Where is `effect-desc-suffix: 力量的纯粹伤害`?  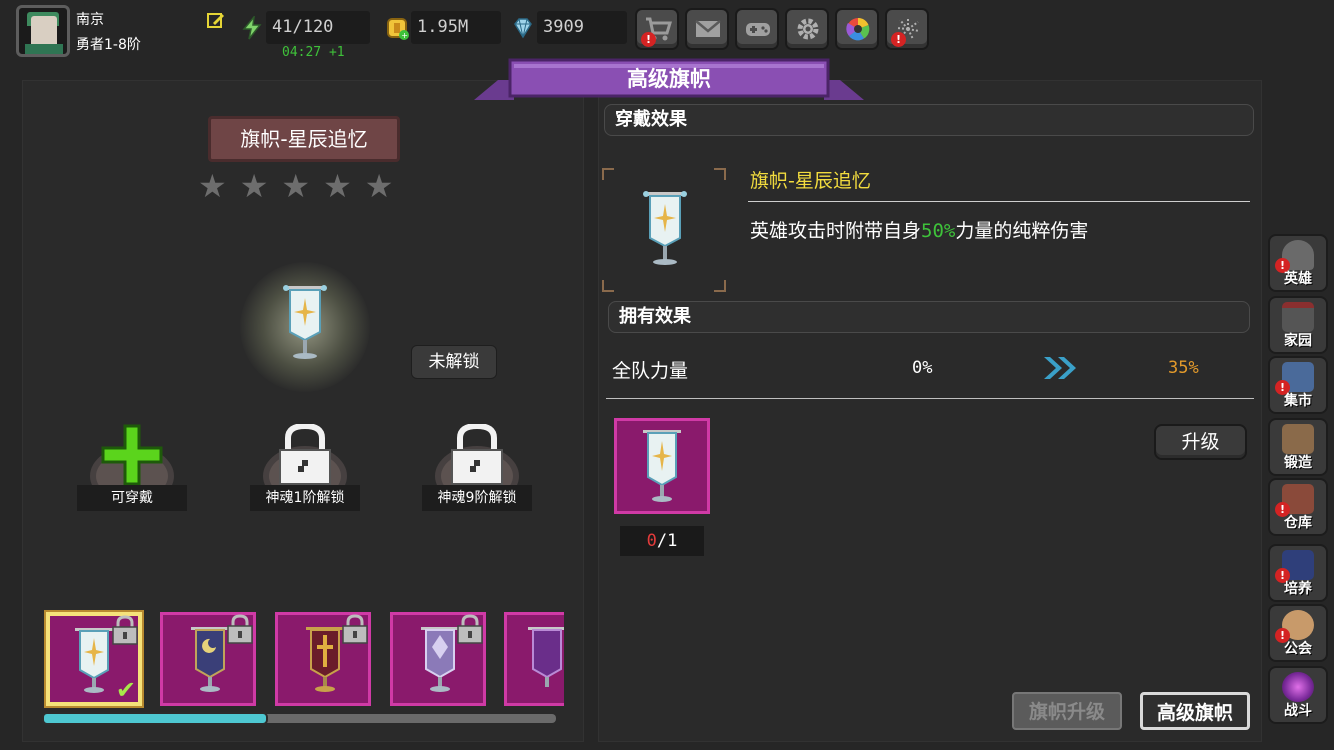 effect-desc-suffix: 力量的纯粹伤害 is located at coordinates (1022, 231).